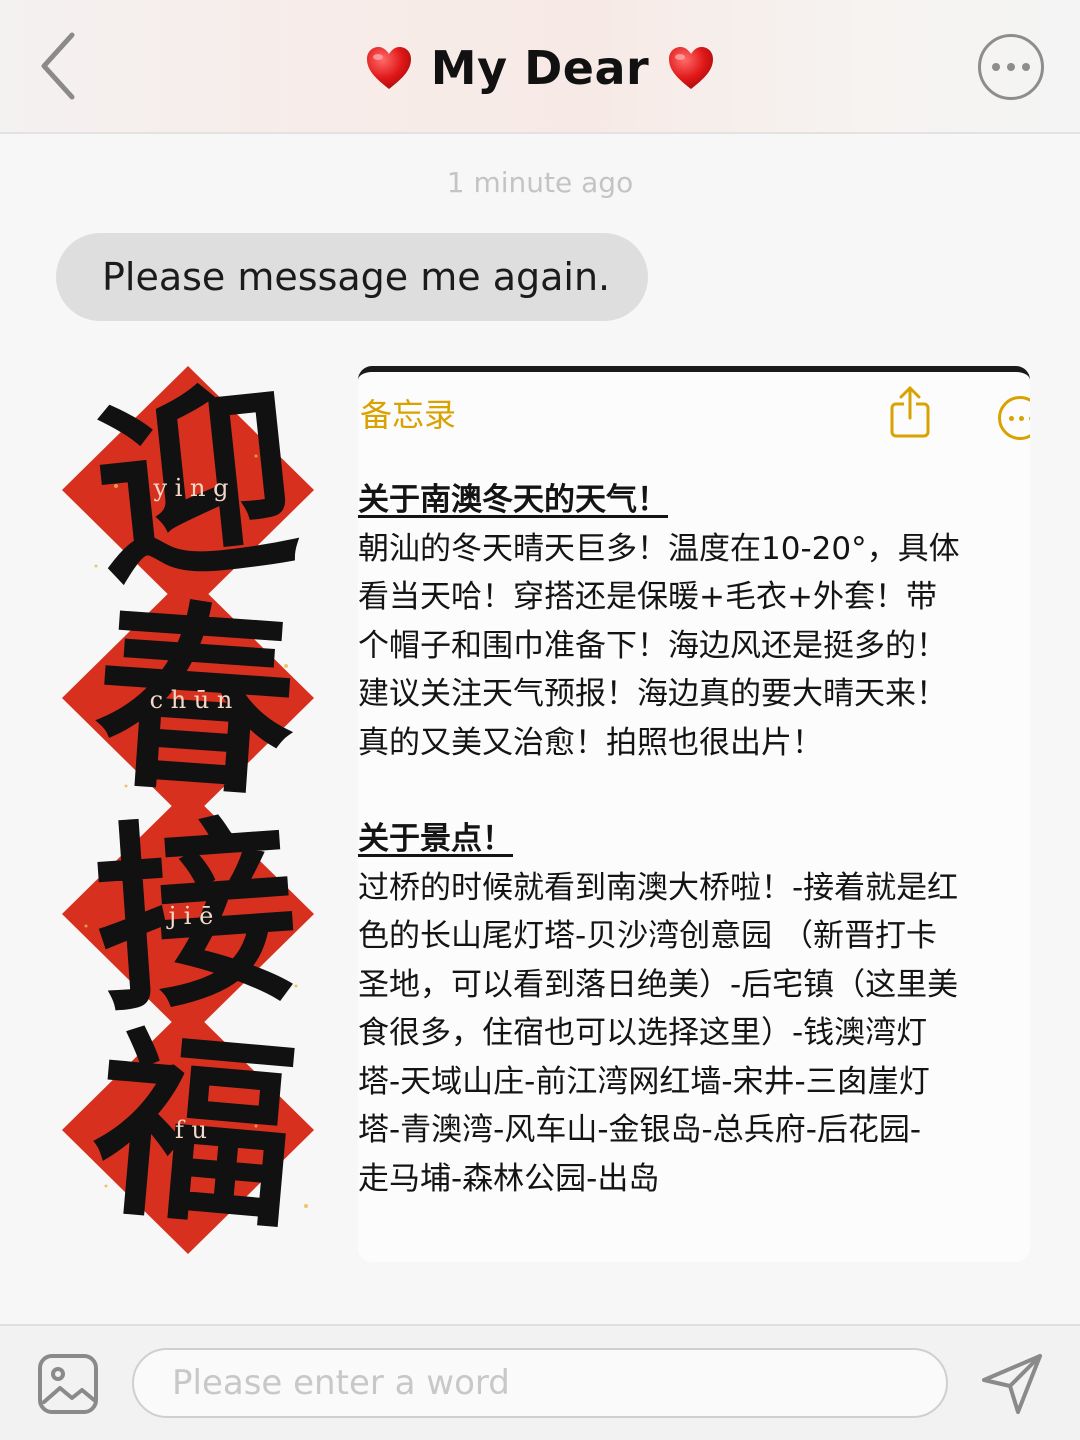  I want to click on send-icon, so click(1012, 1384).